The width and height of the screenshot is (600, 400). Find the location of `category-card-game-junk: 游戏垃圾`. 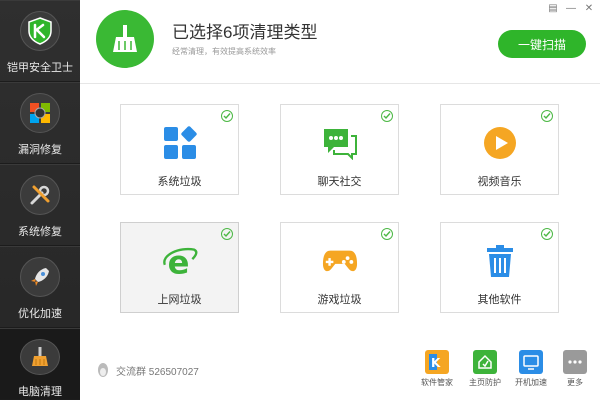

category-card-game-junk: 游戏垃圾 is located at coordinates (339, 267).